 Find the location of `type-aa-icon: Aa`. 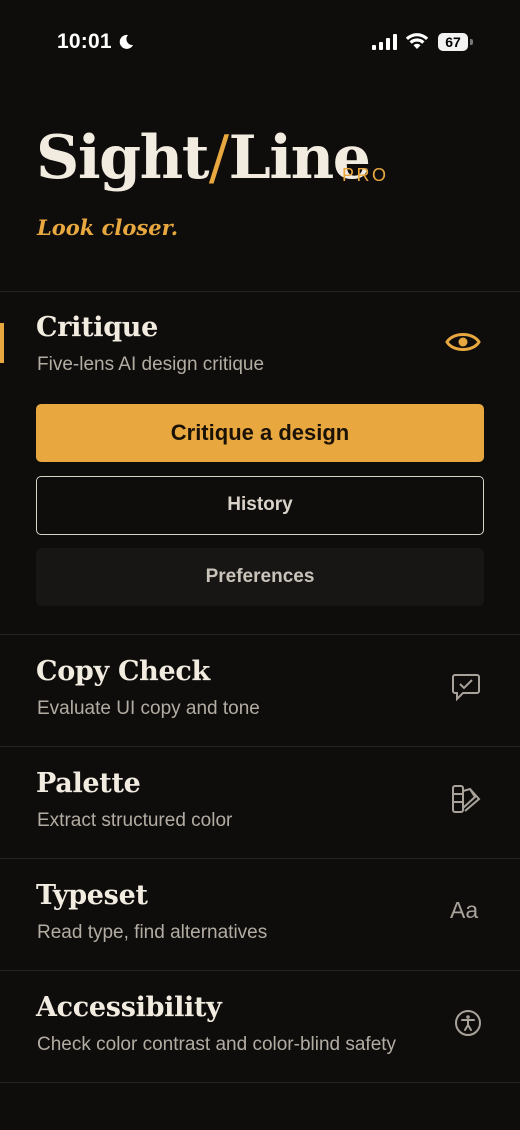

type-aa-icon: Aa is located at coordinates (464, 910).